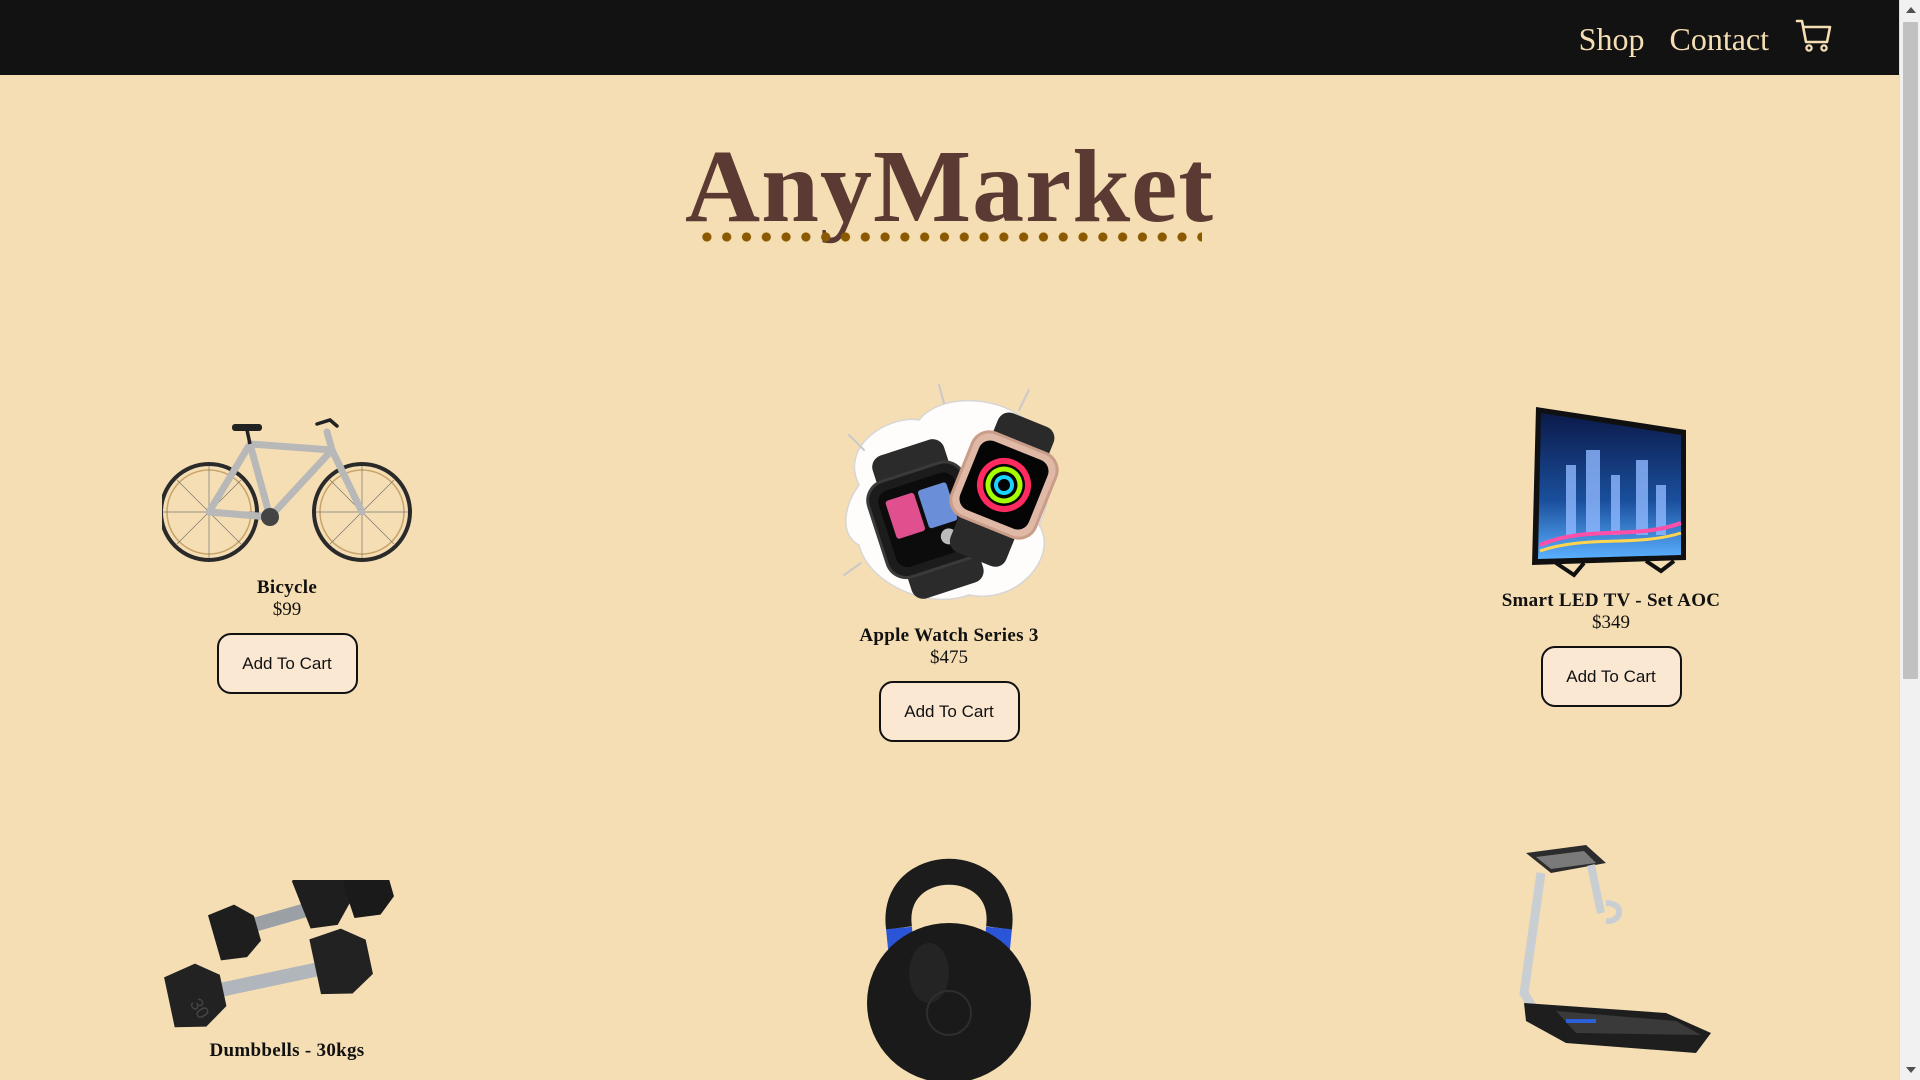 The width and height of the screenshot is (1920, 1080). What do you see at coordinates (949, 657) in the screenshot?
I see `product-price: $475` at bounding box center [949, 657].